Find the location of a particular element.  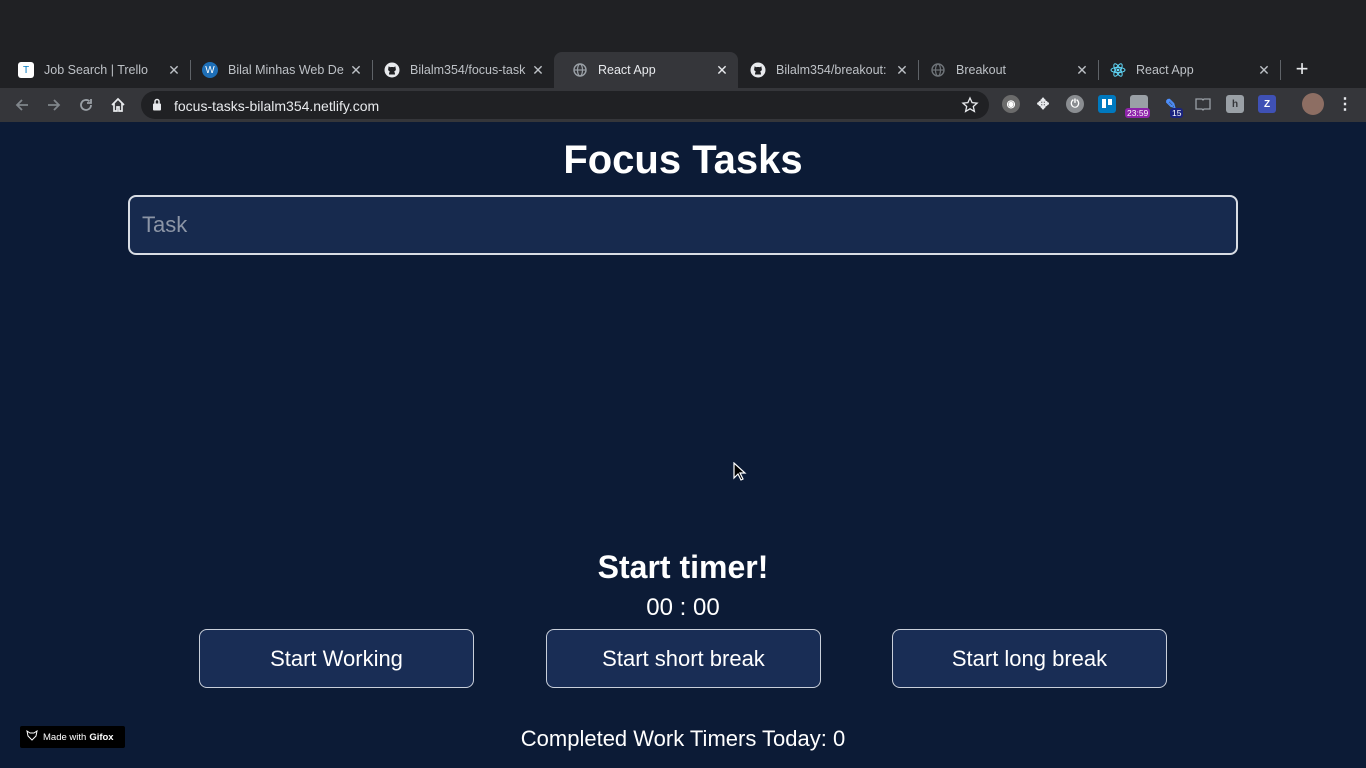

menu-kebab-icon: ⋮ is located at coordinates (1345, 104).